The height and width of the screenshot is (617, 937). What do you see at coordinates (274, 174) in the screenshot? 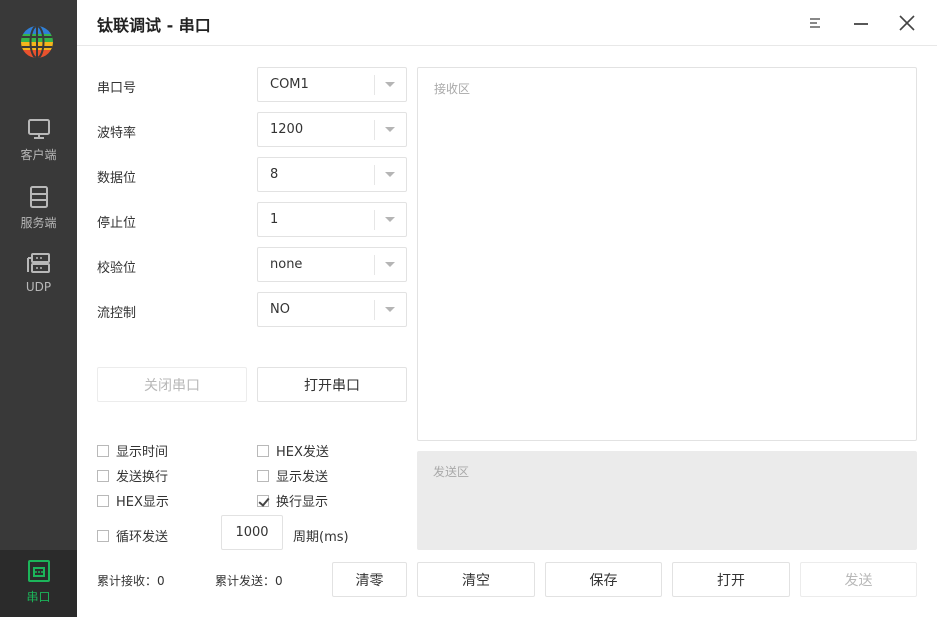
I see `databits-value: 8` at bounding box center [274, 174].